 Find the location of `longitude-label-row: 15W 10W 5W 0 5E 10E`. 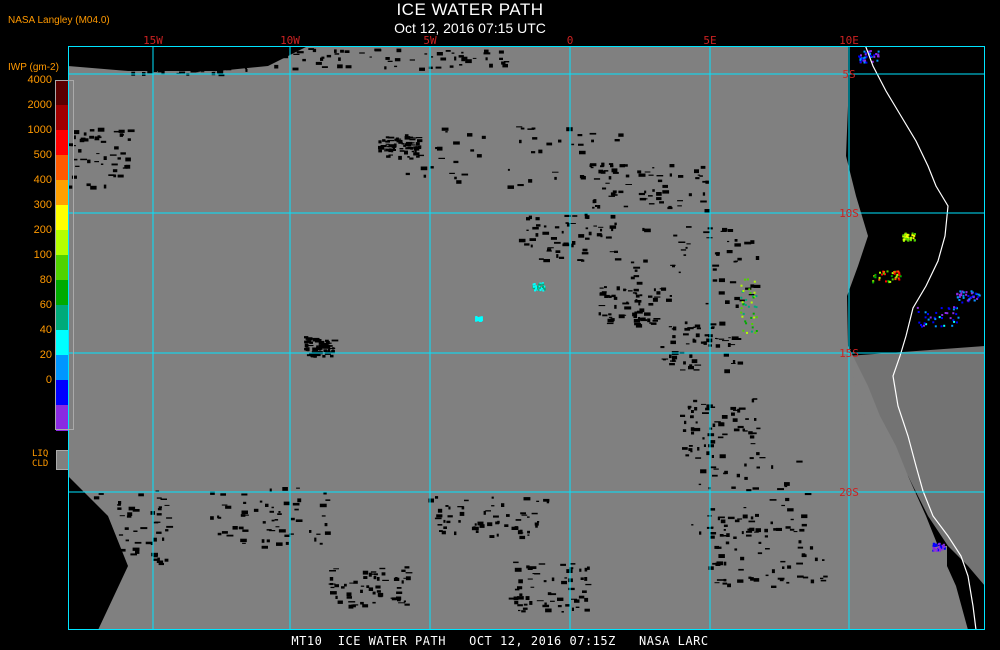

longitude-label-row: 15W 10W 5W 0 5E 10E is located at coordinates (526, 40).